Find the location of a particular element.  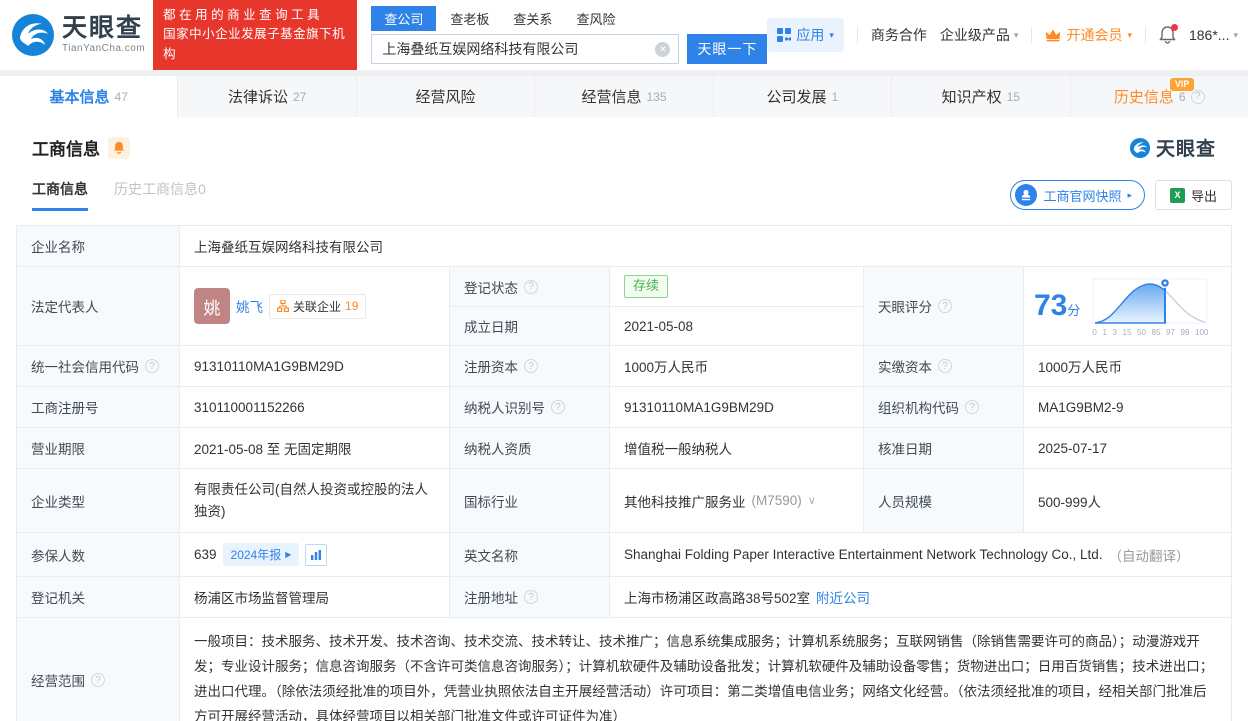

taxpayer-quality-value: 增值税一般纳税人 is located at coordinates (736, 448).